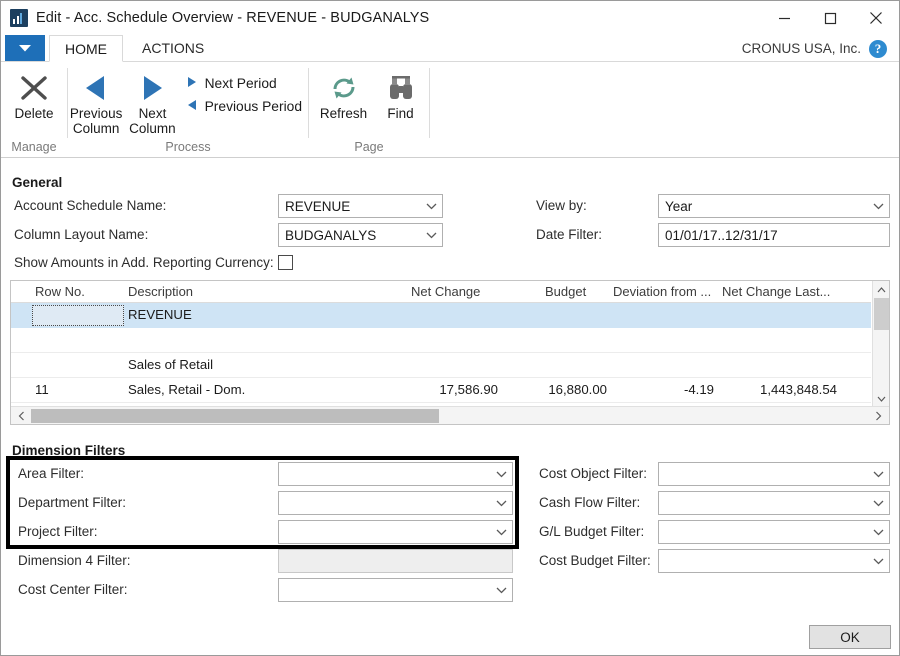  What do you see at coordinates (395, 474) in the screenshot?
I see `area-filter-input` at bounding box center [395, 474].